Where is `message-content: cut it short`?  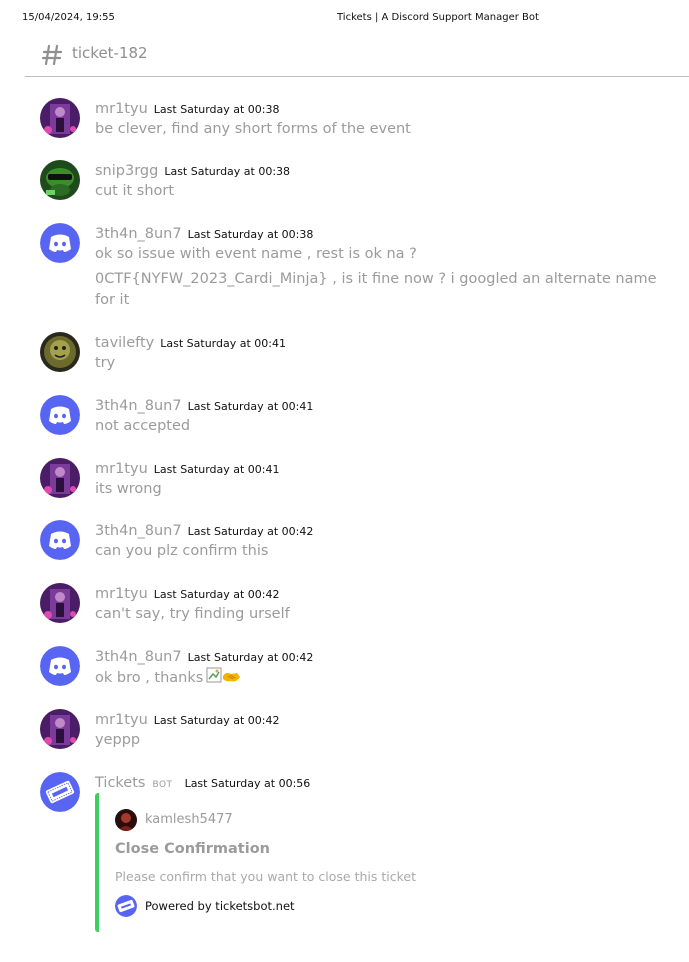
message-content: cut it short is located at coordinates (385, 193).